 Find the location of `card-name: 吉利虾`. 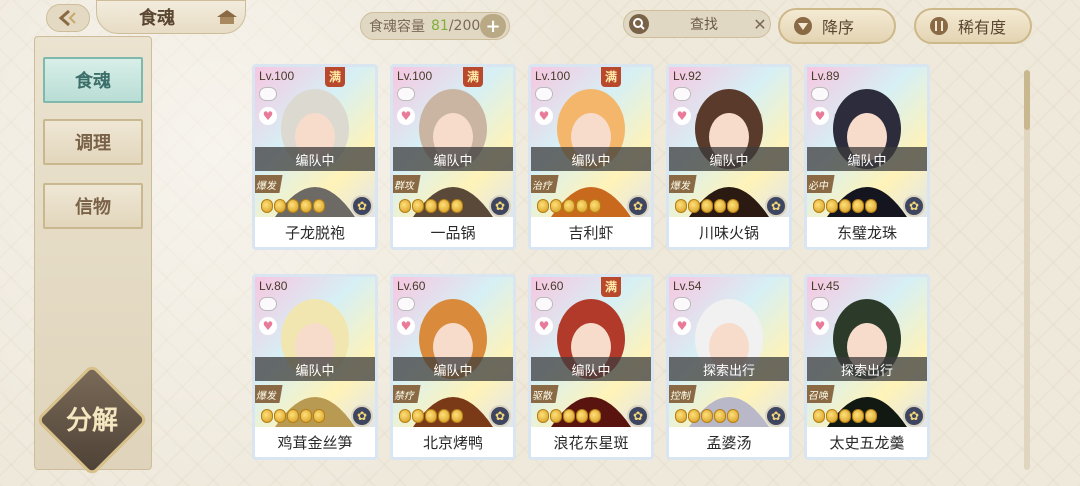

card-name: 吉利虾 is located at coordinates (591, 232).